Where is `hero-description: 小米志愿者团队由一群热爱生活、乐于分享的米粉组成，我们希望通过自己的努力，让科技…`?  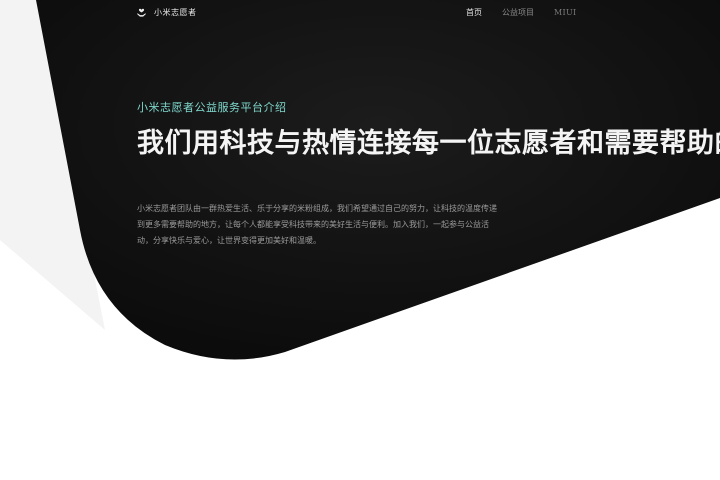
hero-description: 小米志愿者团队由一群热爱生活、乐于分享的米粉组成，我们希望通过自己的努力，让科技… is located at coordinates (317, 224).